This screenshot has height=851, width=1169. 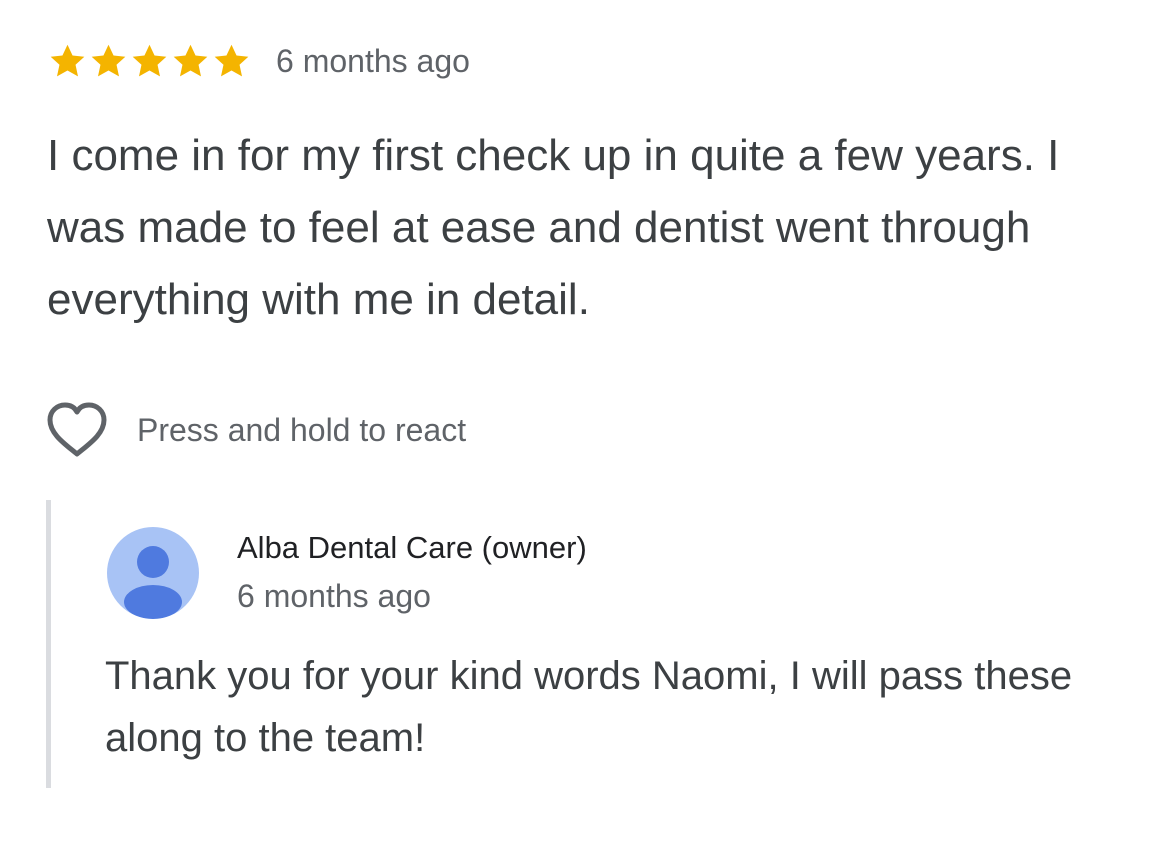 I want to click on star-rating, so click(x=149, y=61).